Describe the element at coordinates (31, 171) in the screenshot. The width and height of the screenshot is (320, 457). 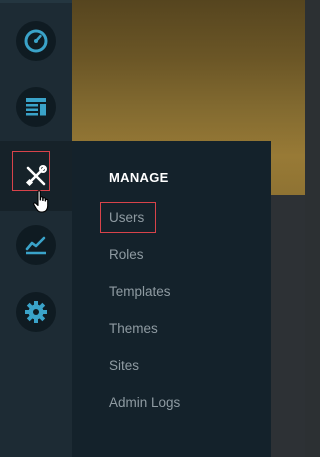
I see `active-item-highlight` at that location.